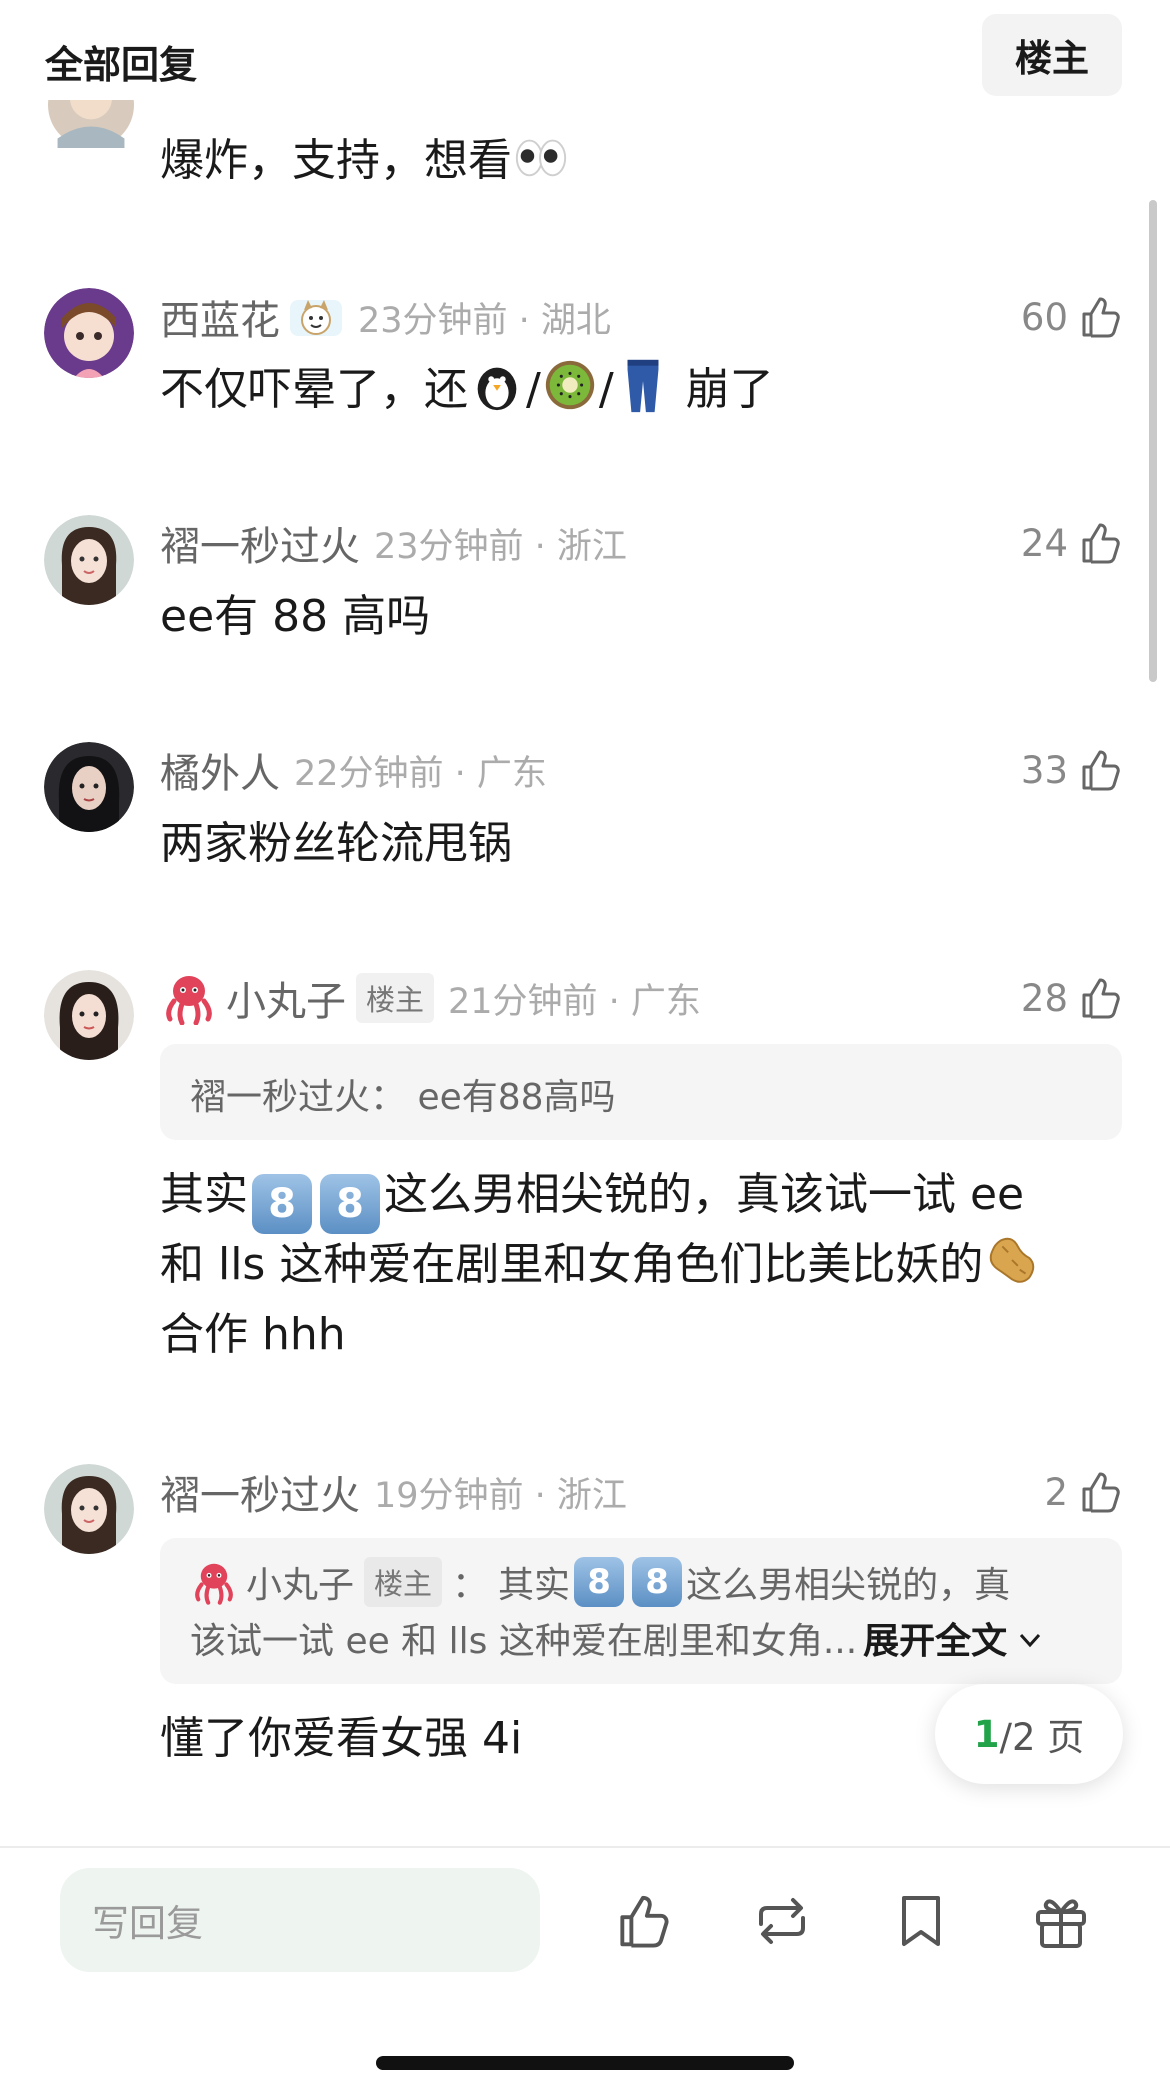 This screenshot has height=2096, width=1170. Describe the element at coordinates (420, 773) in the screenshot. I see `comment-time-location: 22分钟前 · 广东` at that location.